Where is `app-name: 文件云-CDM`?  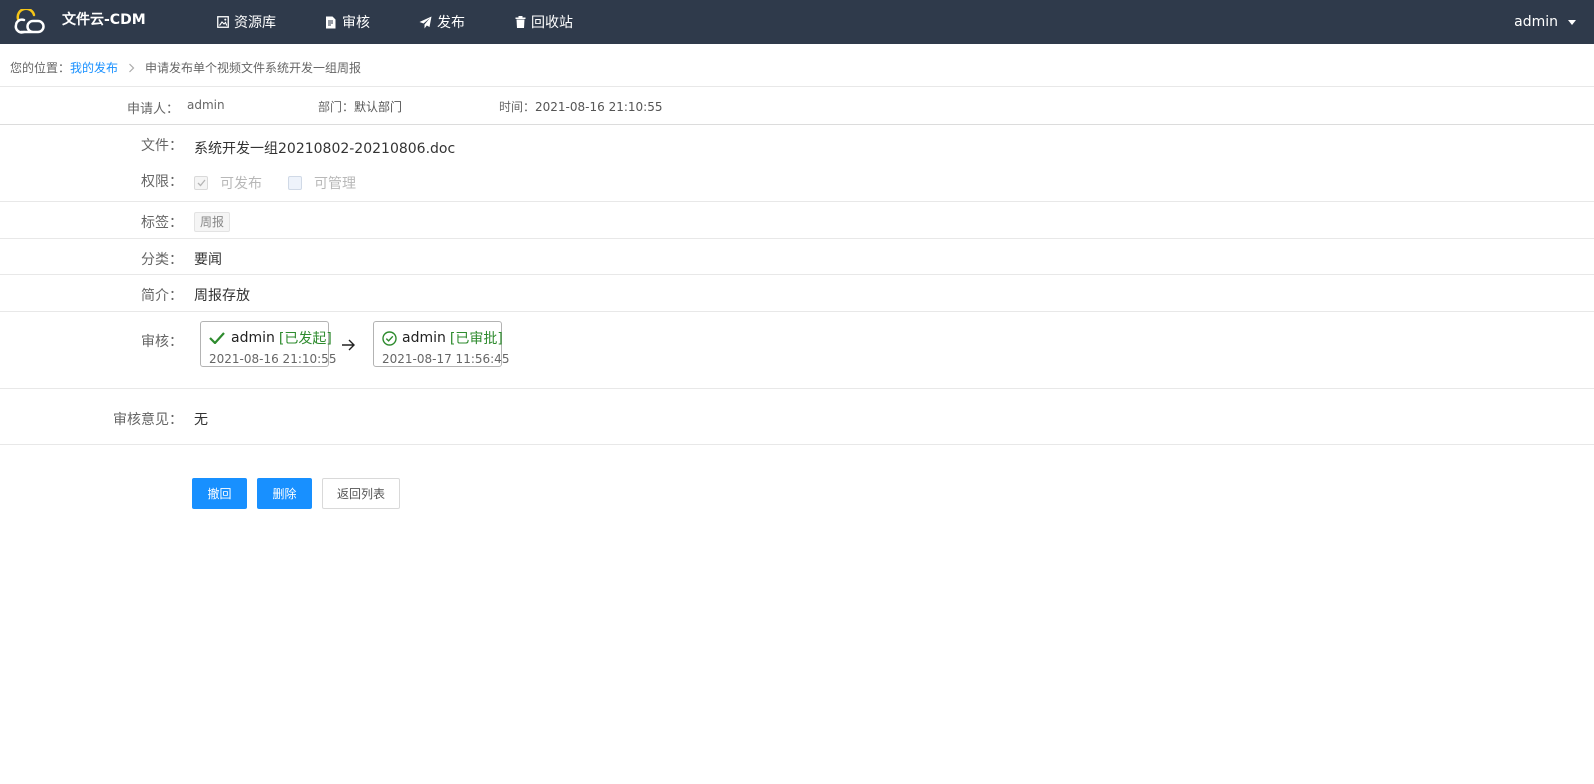 app-name: 文件云-CDM is located at coordinates (104, 20).